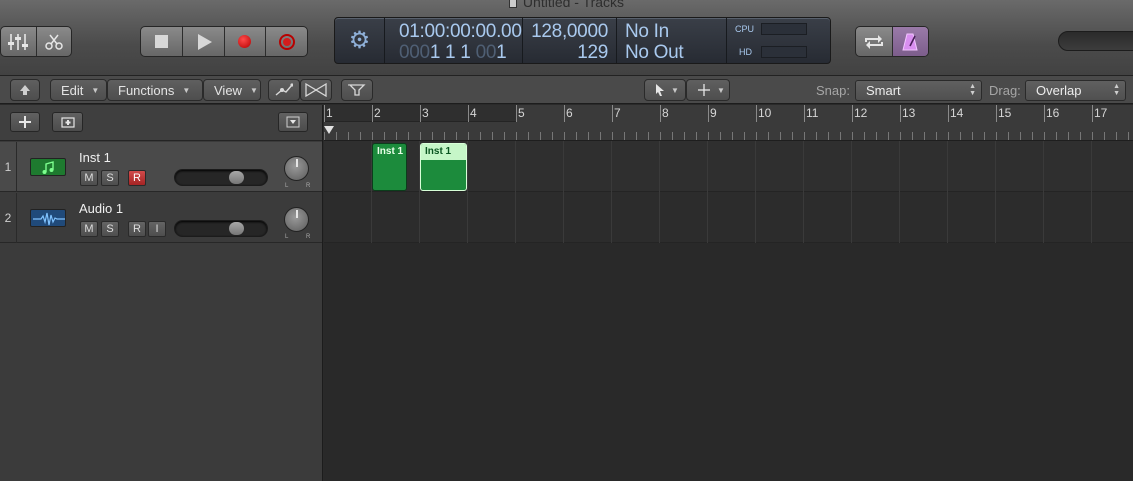 This screenshot has width=1133, height=481. Describe the element at coordinates (8, 218) in the screenshot. I see `track-number: 2` at that location.